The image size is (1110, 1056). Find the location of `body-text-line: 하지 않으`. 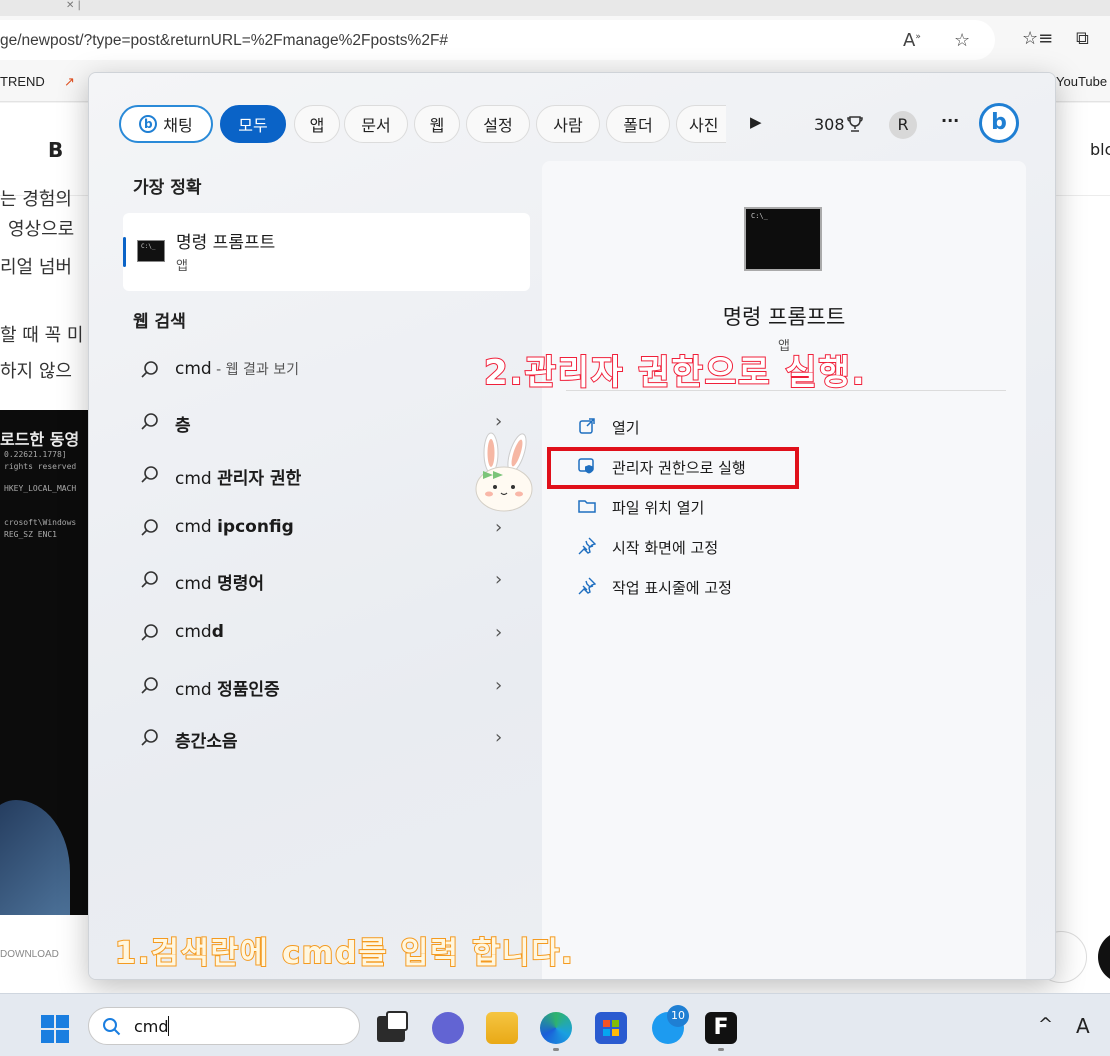

body-text-line: 하지 않으 is located at coordinates (36, 371).